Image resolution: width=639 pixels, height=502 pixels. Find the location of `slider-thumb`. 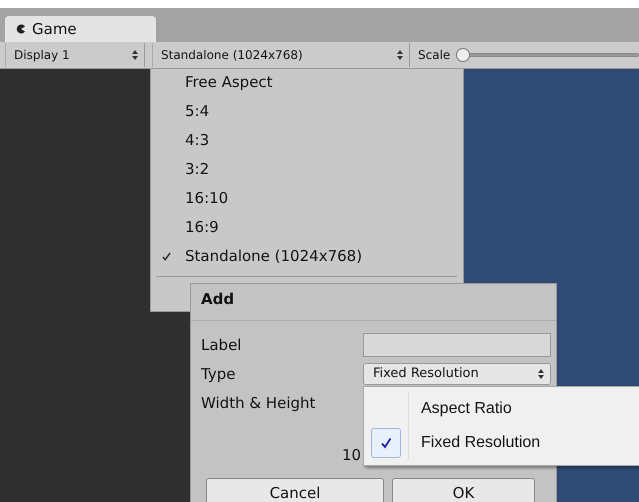

slider-thumb is located at coordinates (463, 55).